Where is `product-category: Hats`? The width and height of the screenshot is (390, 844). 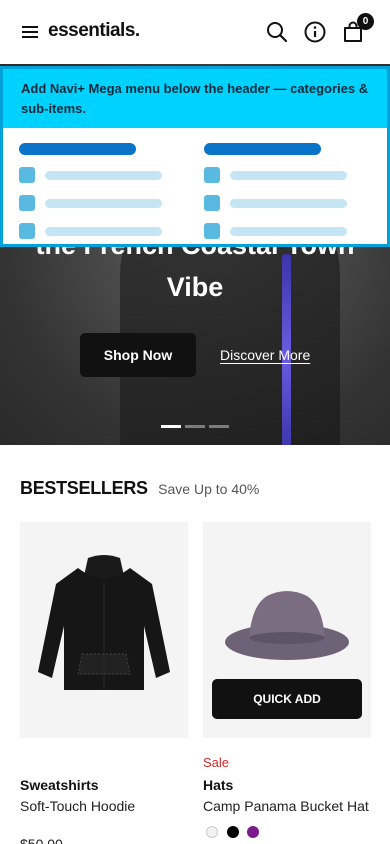 product-category: Hats is located at coordinates (218, 785).